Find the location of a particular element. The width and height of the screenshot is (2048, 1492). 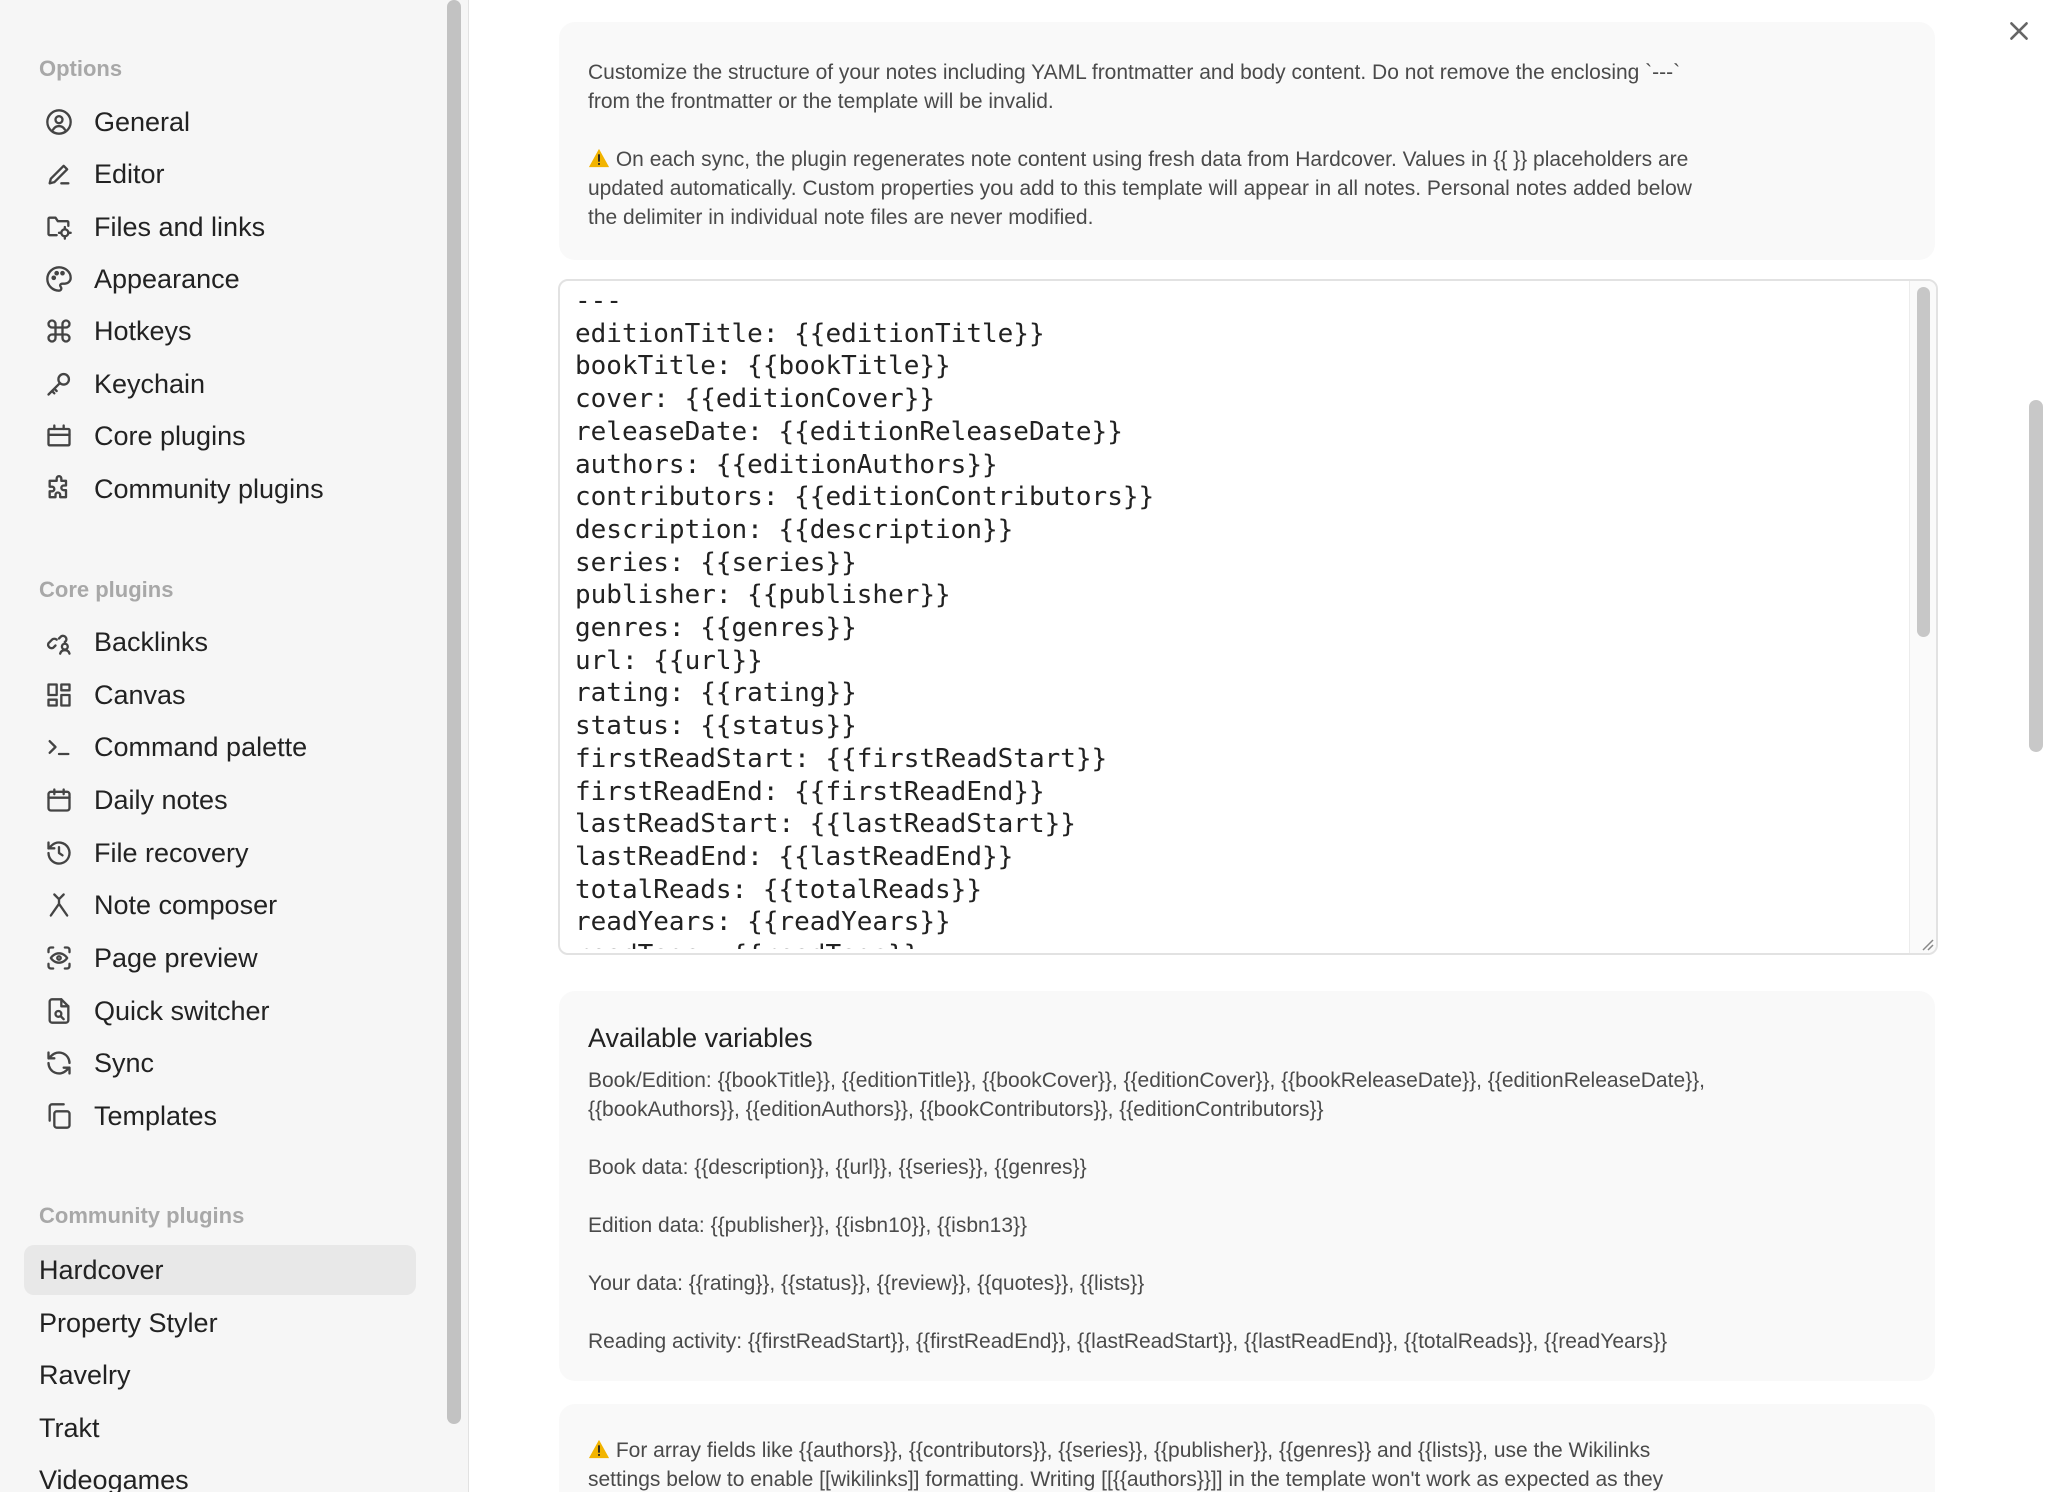

sidebar-item-command-palette: Command palette is located at coordinates (220, 747).